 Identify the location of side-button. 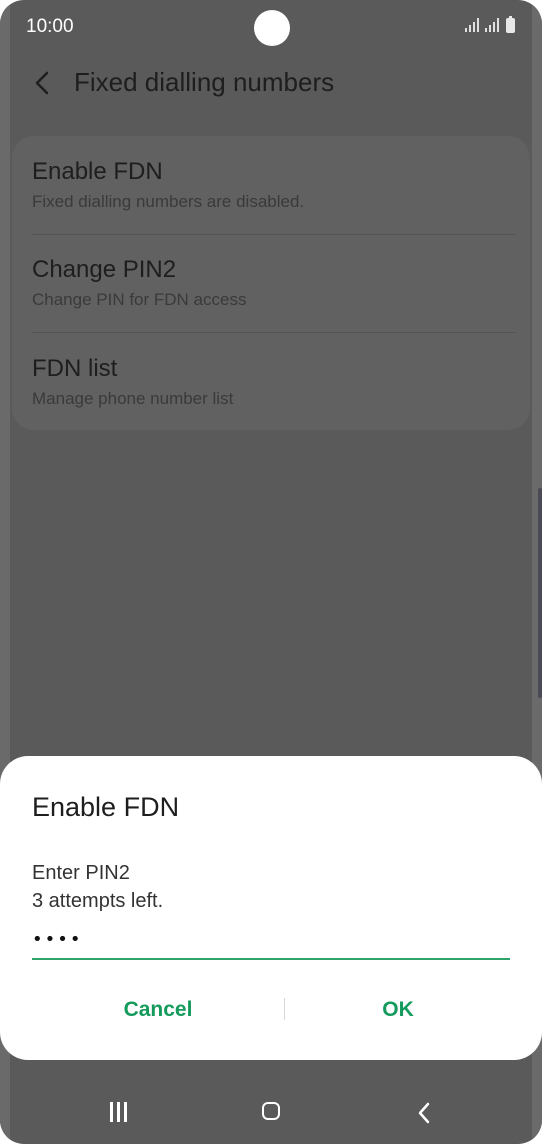
(540, 593).